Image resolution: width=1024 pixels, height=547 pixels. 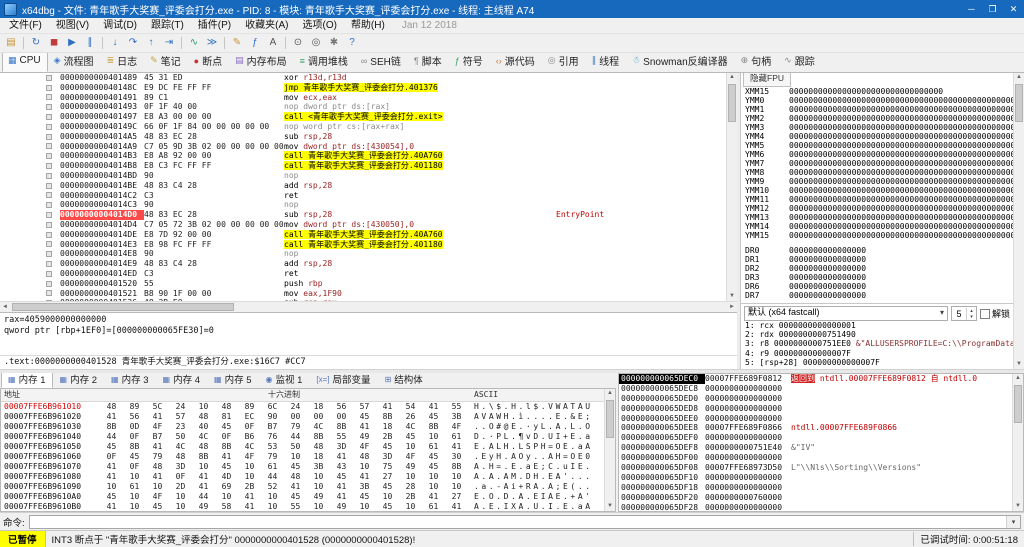 What do you see at coordinates (182, 380) in the screenshot?
I see `tab-memory-4: ▦ 内存 4` at bounding box center [182, 380].